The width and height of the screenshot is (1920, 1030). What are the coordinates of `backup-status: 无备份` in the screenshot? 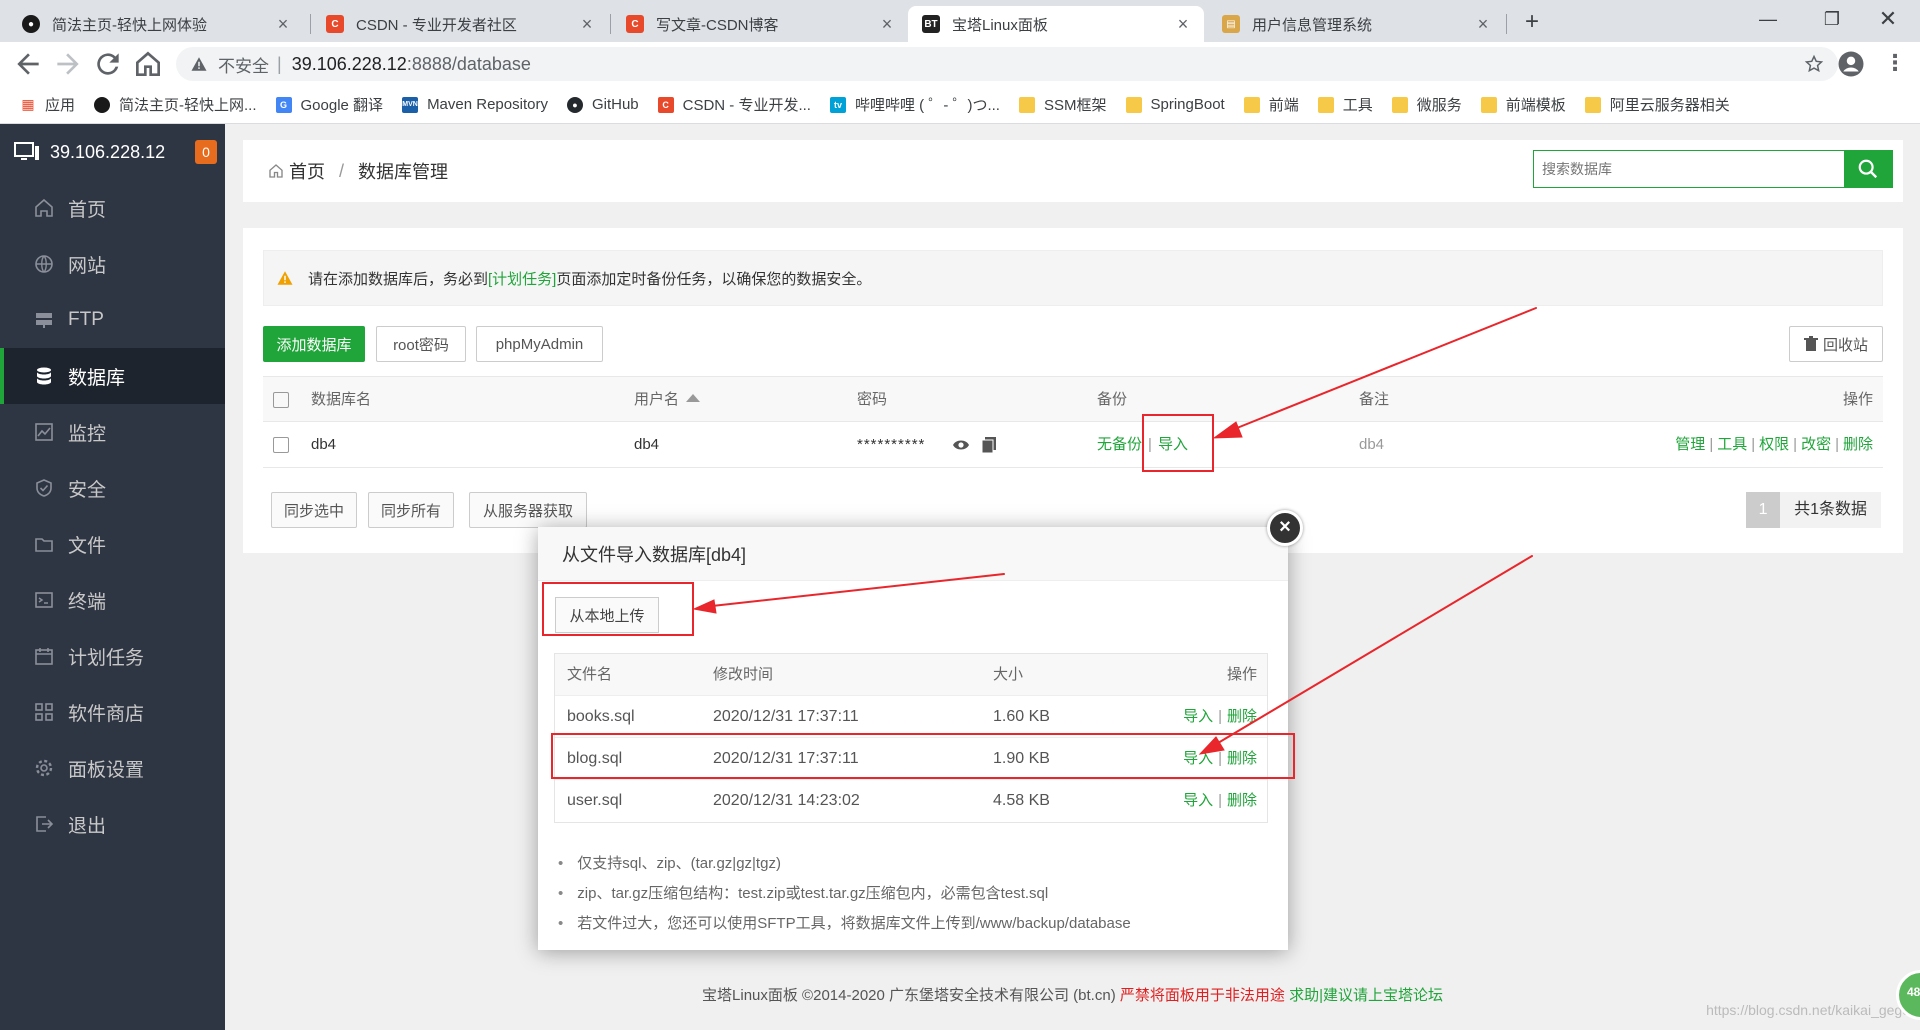 It's located at (1119, 445).